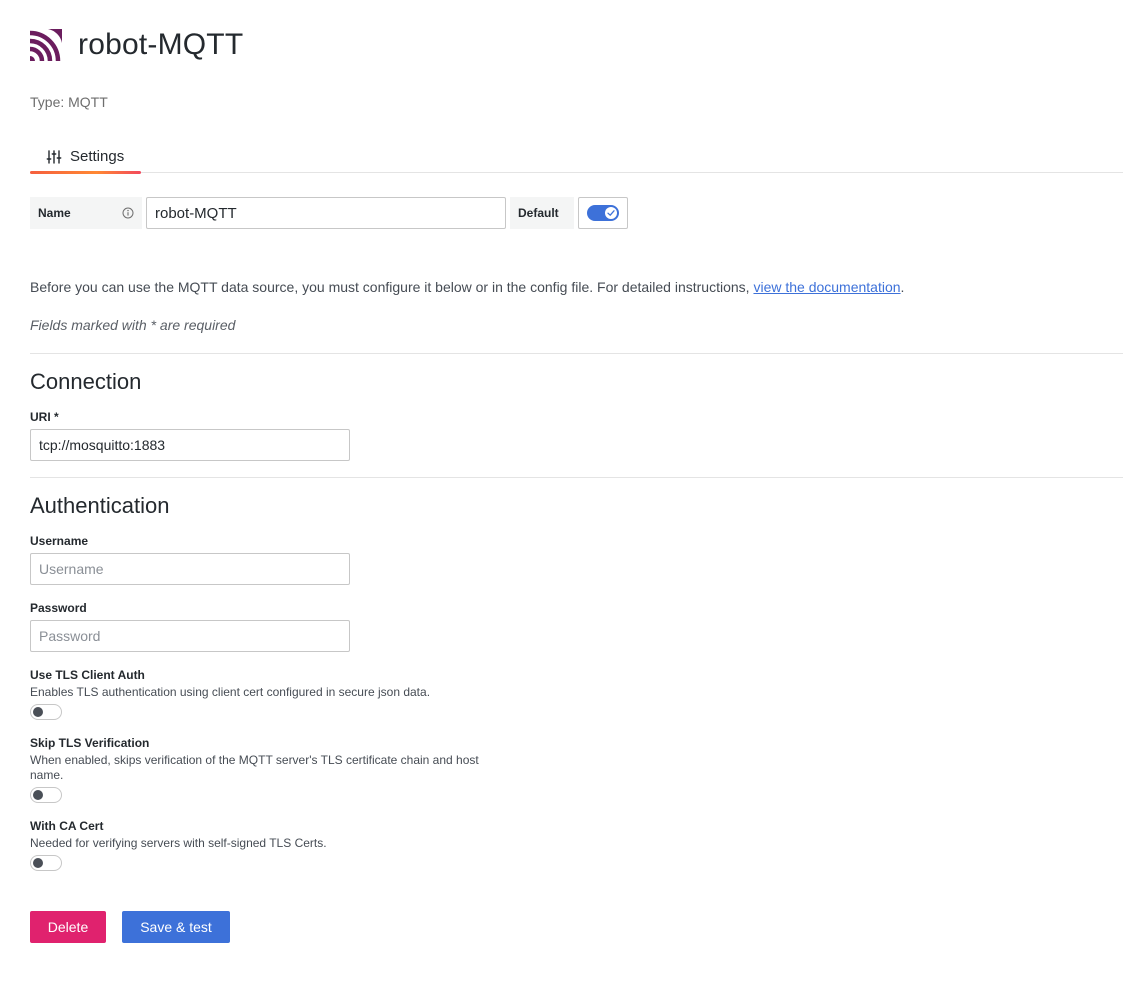 The width and height of the screenshot is (1123, 986). I want to click on tls-client-auth-label: Use TLS Client Auth, so click(87, 675).